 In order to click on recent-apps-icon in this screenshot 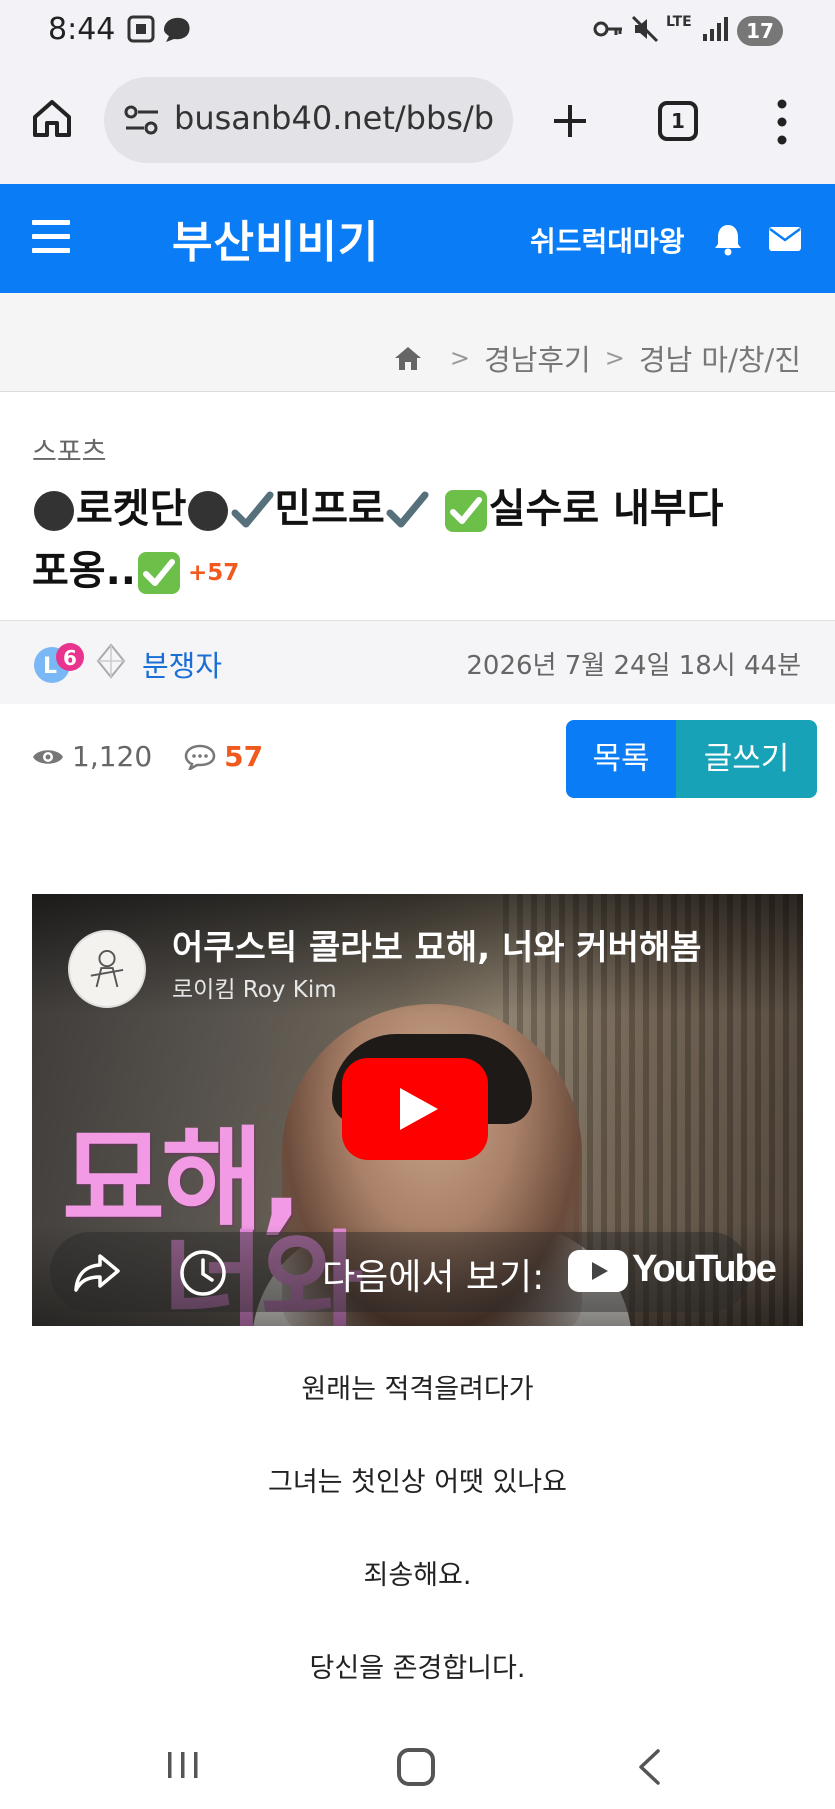, I will do `click(183, 1765)`.